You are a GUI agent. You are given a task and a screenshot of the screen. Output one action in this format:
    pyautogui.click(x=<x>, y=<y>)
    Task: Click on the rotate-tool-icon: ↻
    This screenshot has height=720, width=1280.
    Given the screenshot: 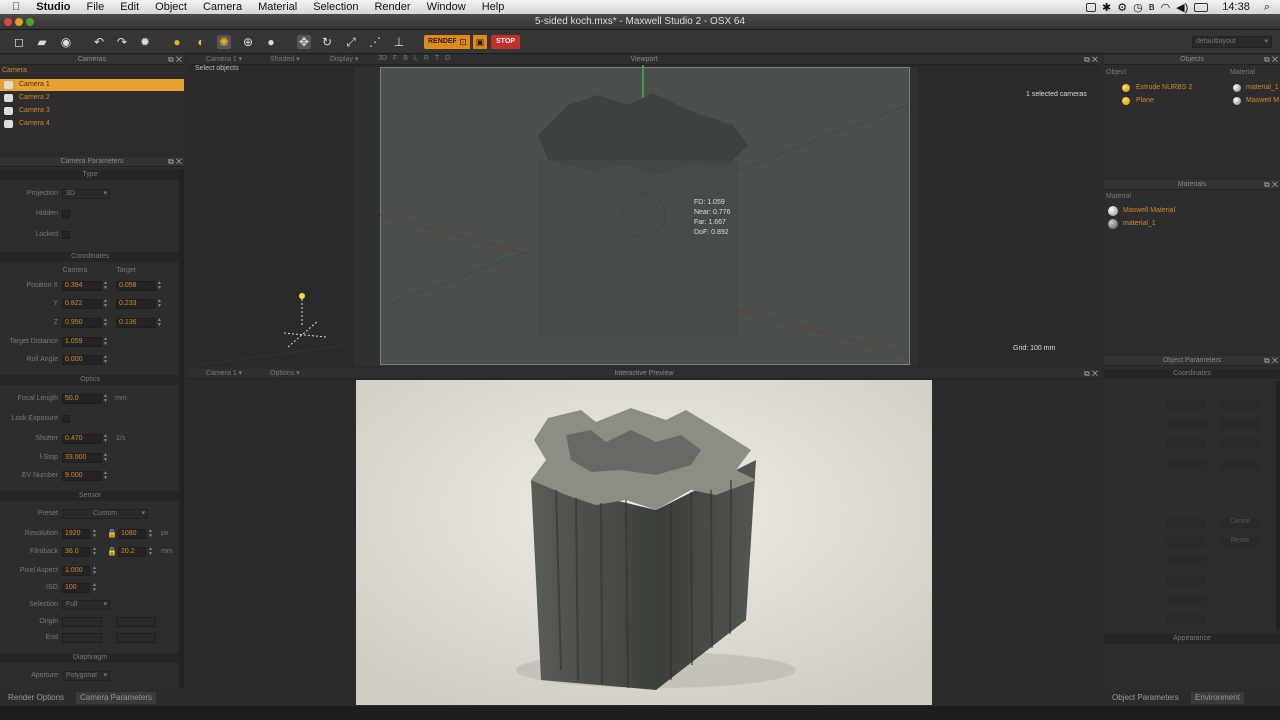 What is the action you would take?
    pyautogui.click(x=327, y=42)
    